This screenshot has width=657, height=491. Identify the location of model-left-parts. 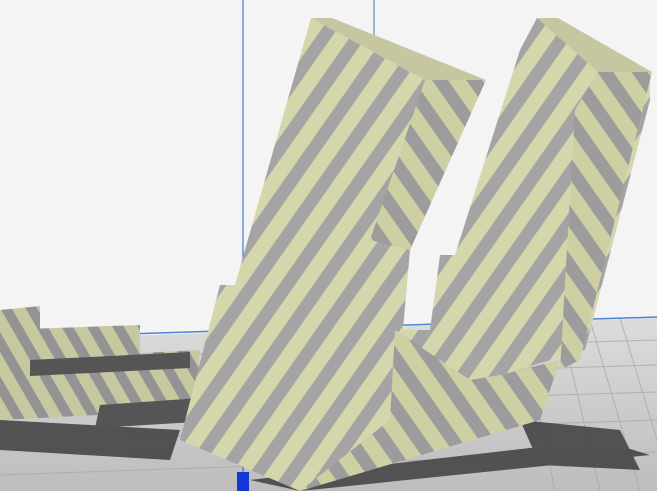
(100, 367).